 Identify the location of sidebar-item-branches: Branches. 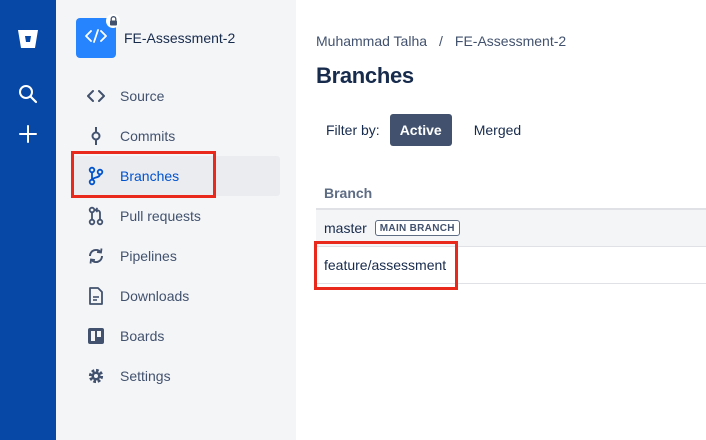
(176, 176).